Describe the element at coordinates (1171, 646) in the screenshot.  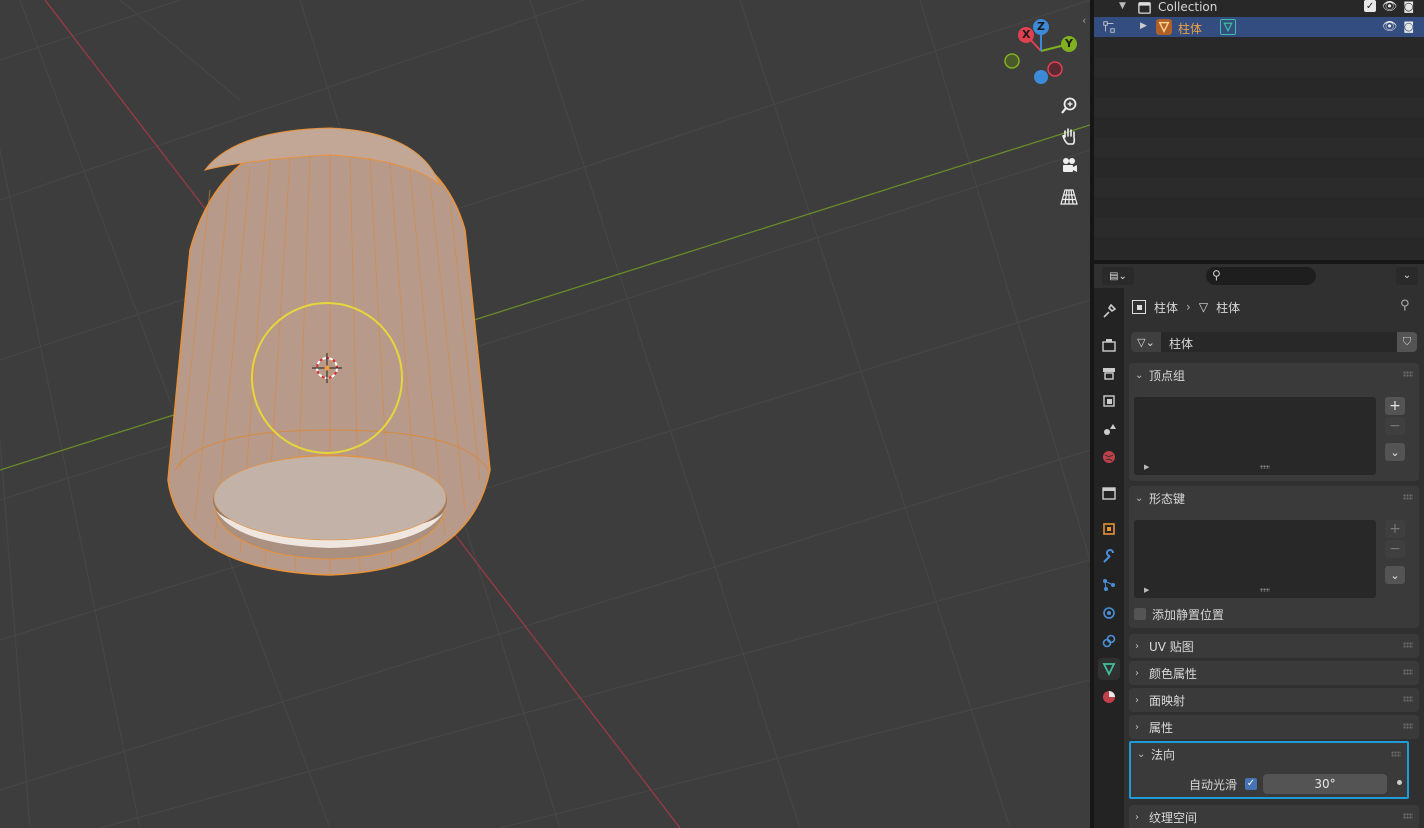
I see `panel-uv-maps-title: UV 贴图` at that location.